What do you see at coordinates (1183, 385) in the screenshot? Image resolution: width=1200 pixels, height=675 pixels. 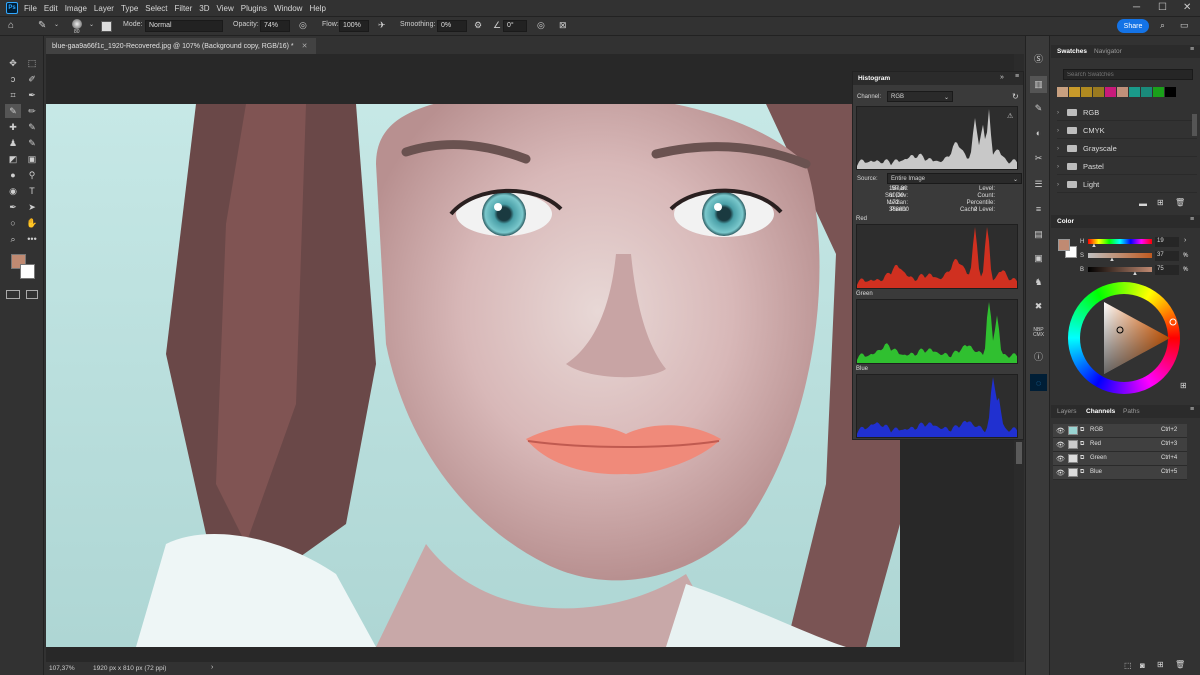 I see `add-icon: ⊞` at bounding box center [1183, 385].